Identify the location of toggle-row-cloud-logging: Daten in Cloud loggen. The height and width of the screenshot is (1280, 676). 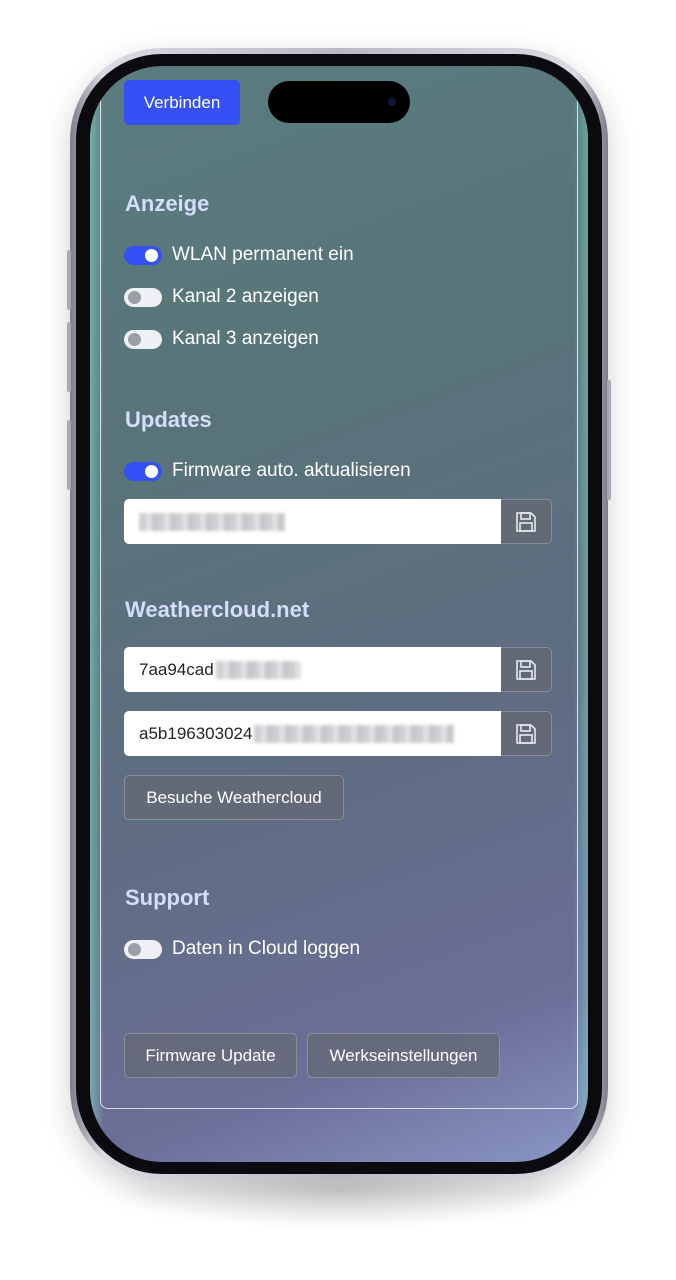
(242, 949).